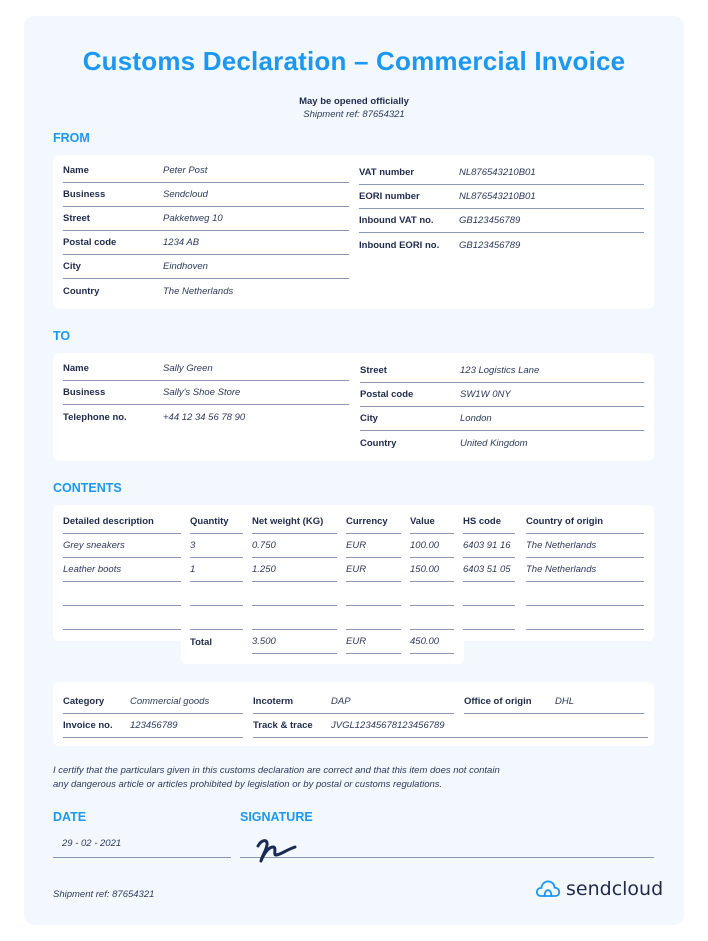 The width and height of the screenshot is (708, 941). What do you see at coordinates (170, 701) in the screenshot?
I see `category-value: Commercial goods` at bounding box center [170, 701].